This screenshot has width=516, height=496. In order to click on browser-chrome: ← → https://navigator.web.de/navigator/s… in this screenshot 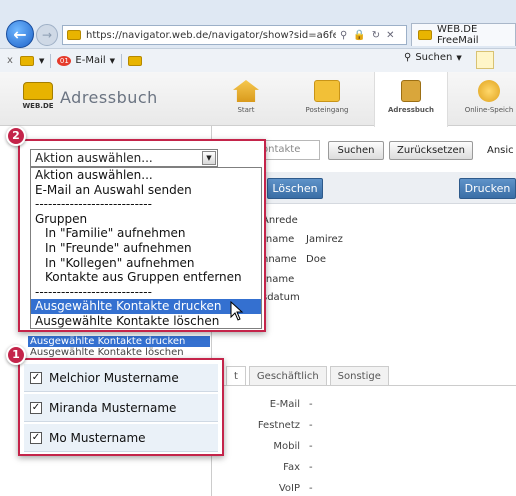, I will do `click(258, 36)`.